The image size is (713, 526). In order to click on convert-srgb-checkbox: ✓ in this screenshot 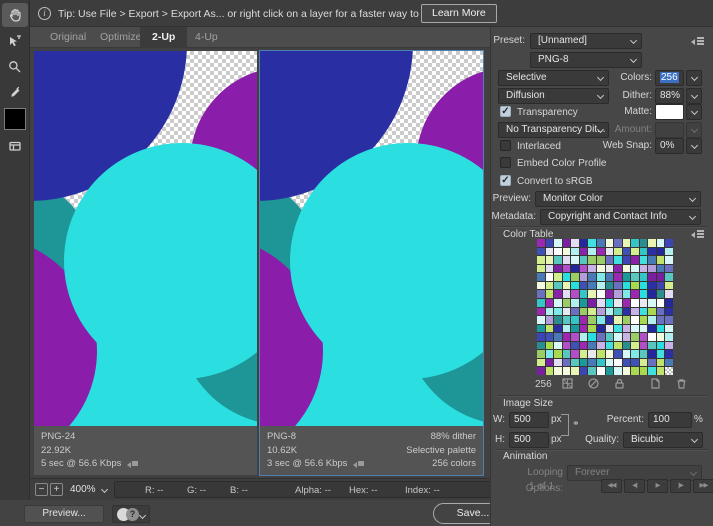, I will do `click(505, 180)`.